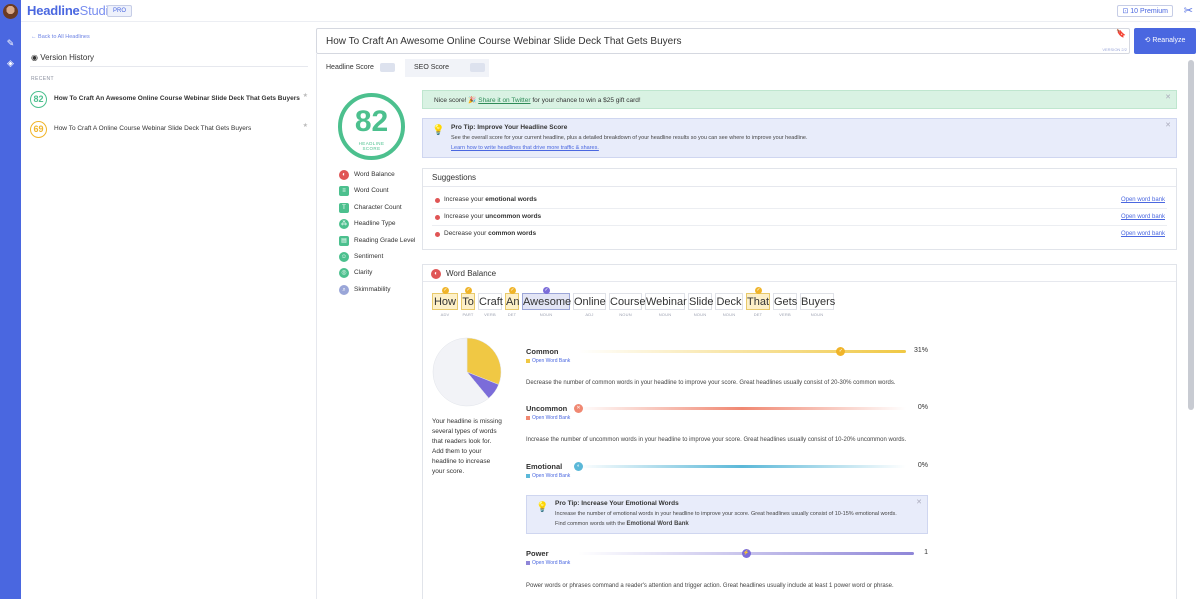  Describe the element at coordinates (120, 11) in the screenshot. I see `pro-badge: PRO` at that location.